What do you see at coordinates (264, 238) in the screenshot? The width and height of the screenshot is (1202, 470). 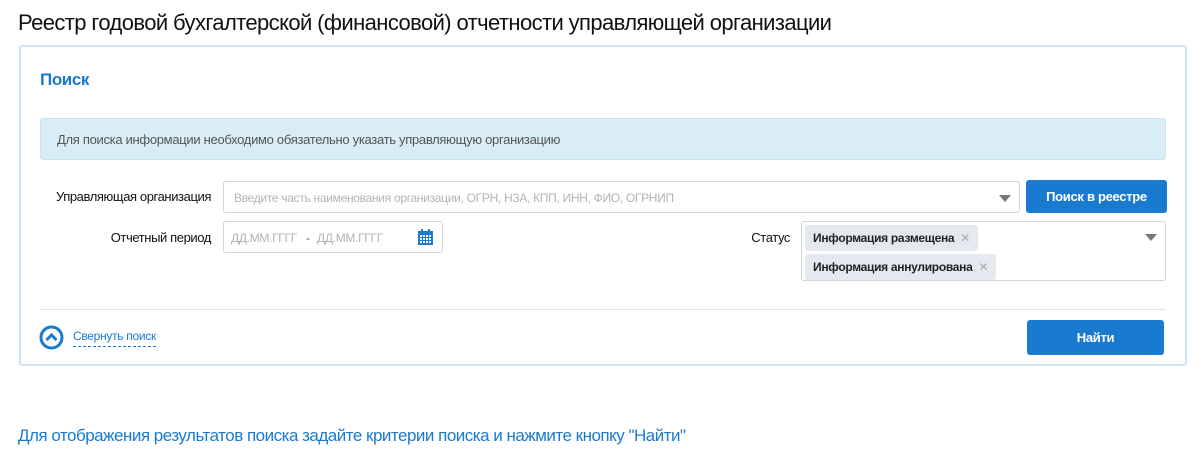 I see `date-from-input: ДД.ММ.ГГГГ` at bounding box center [264, 238].